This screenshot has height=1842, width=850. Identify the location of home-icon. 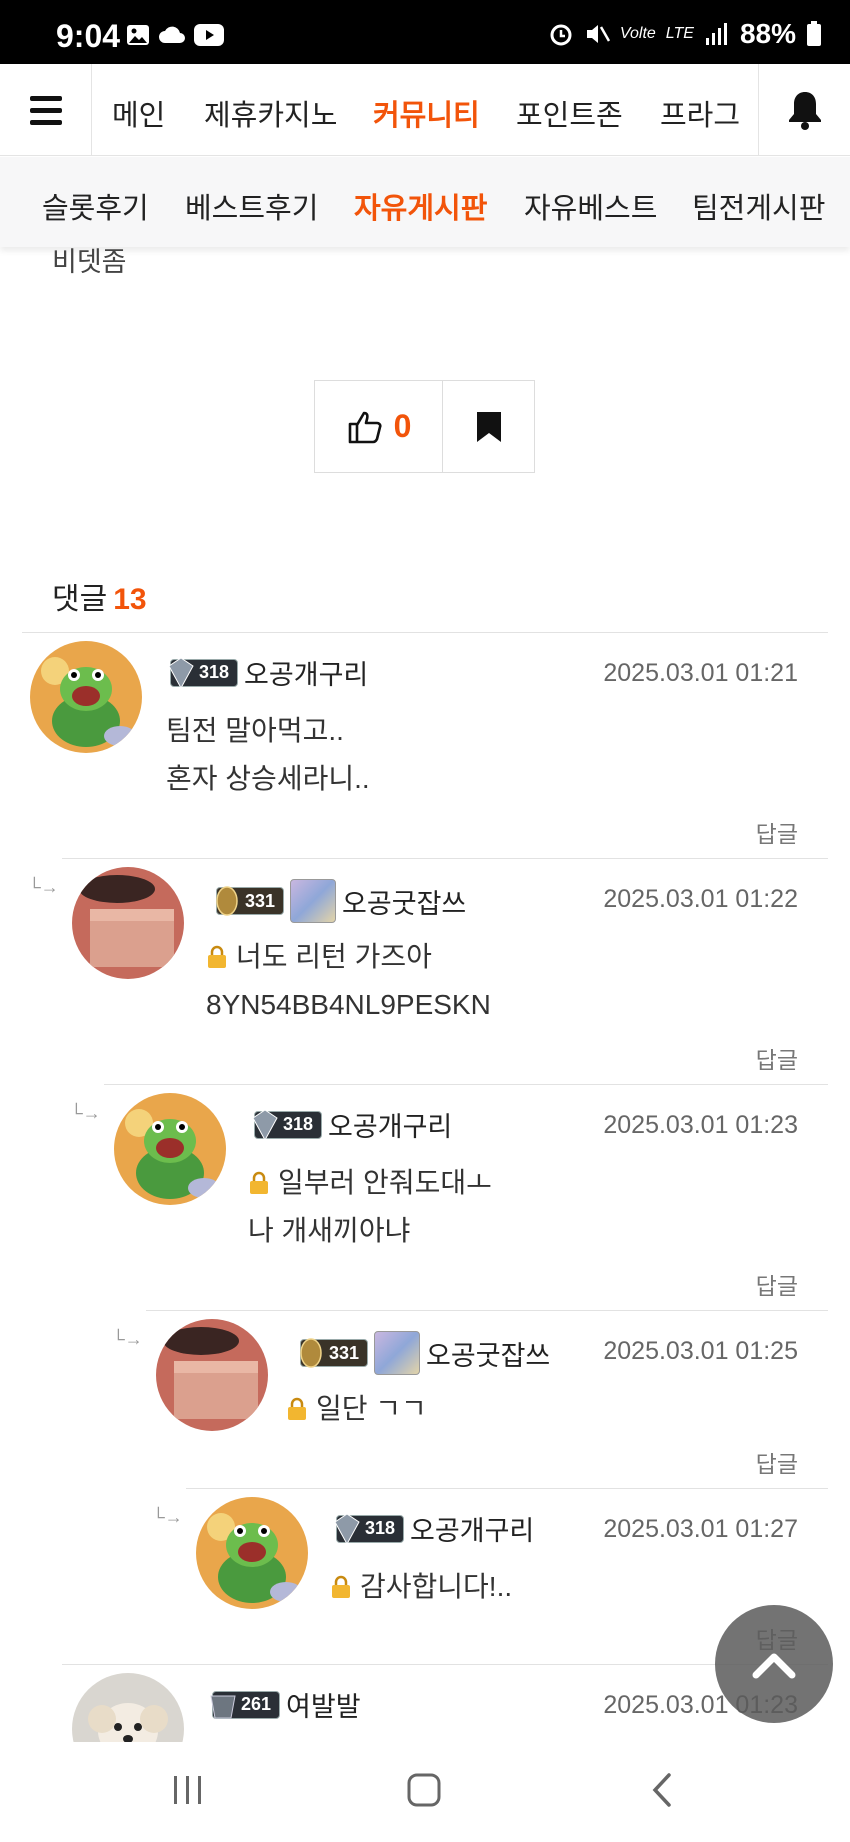
(424, 1790).